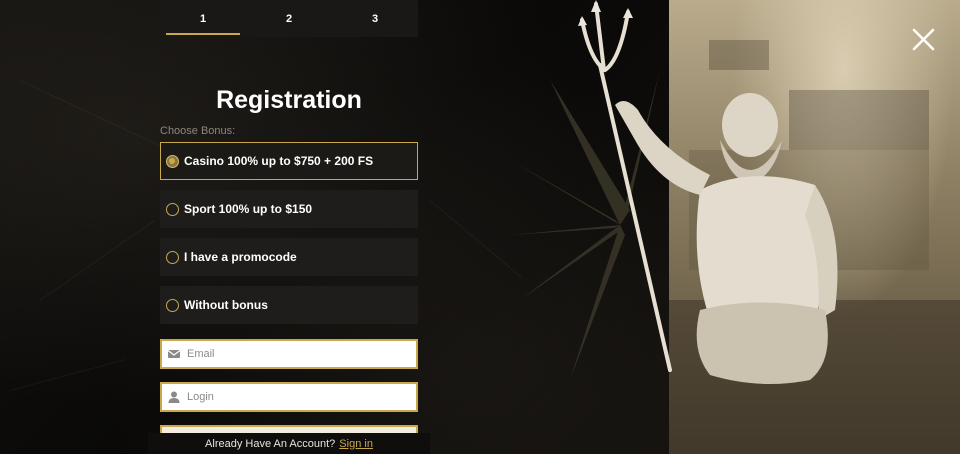  I want to click on email-field, so click(289, 354).